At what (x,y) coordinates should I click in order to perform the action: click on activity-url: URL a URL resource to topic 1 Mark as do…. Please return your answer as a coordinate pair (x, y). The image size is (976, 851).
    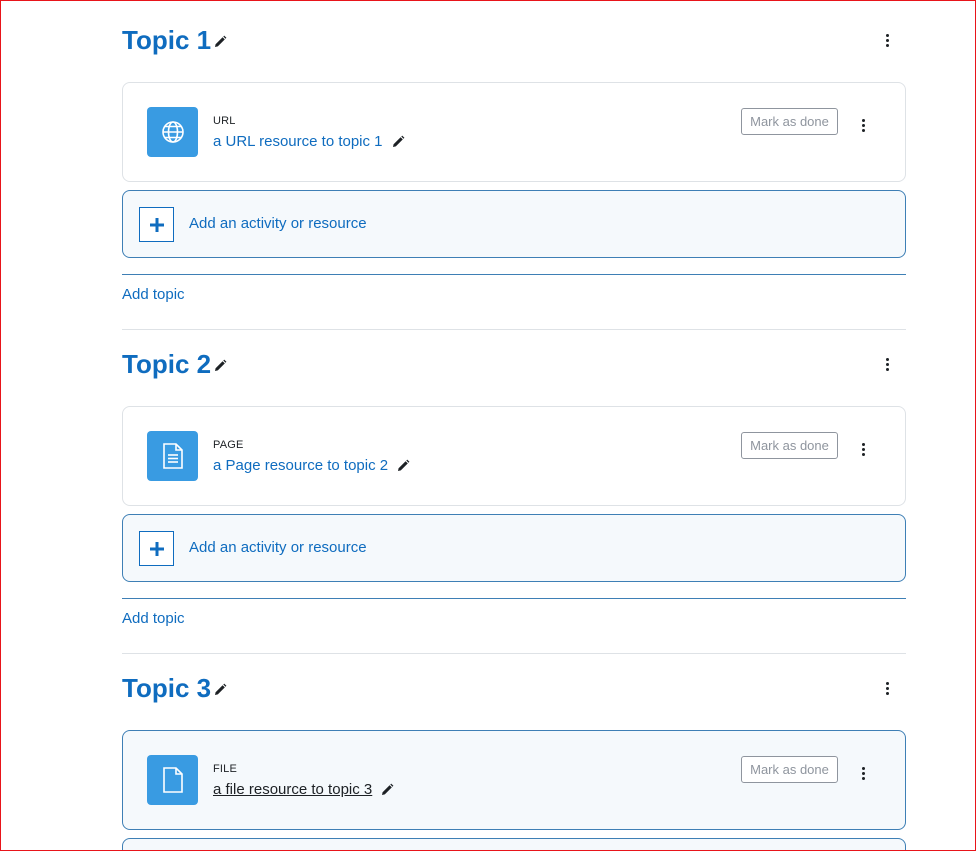
    Looking at the image, I should click on (514, 132).